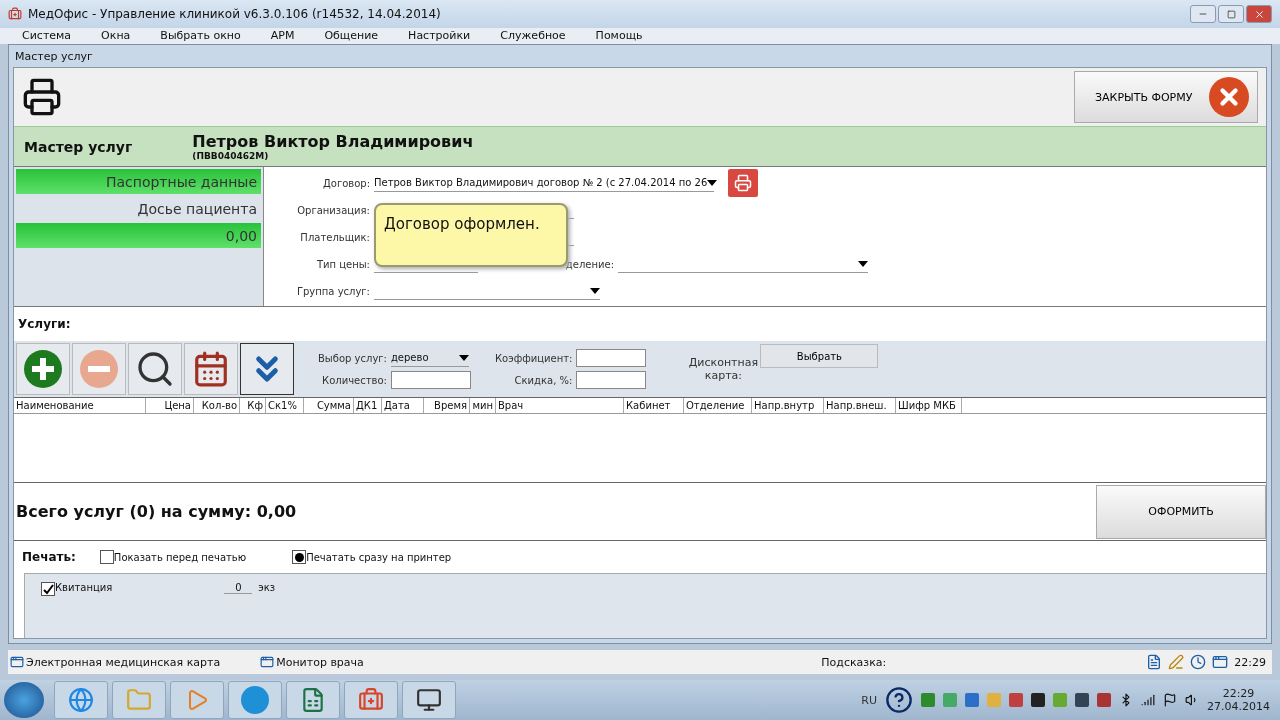  I want to click on column-header: Кабинет, so click(654, 405).